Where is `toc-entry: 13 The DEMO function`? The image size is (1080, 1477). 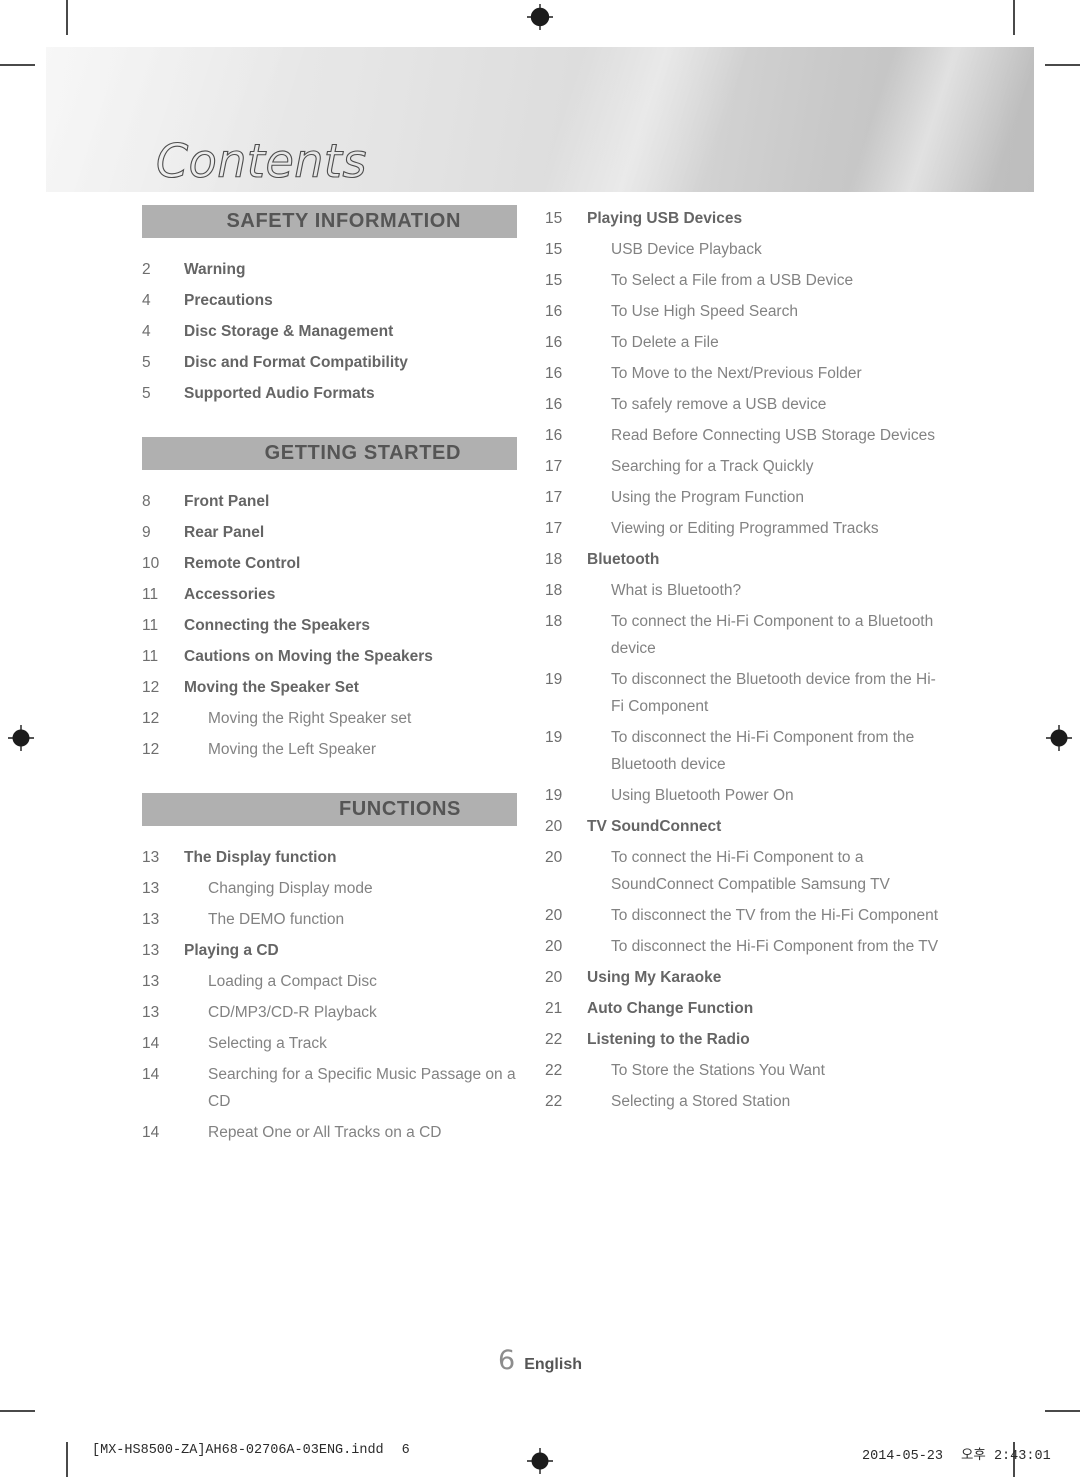
toc-entry: 13 The DEMO function is located at coordinates (329, 919).